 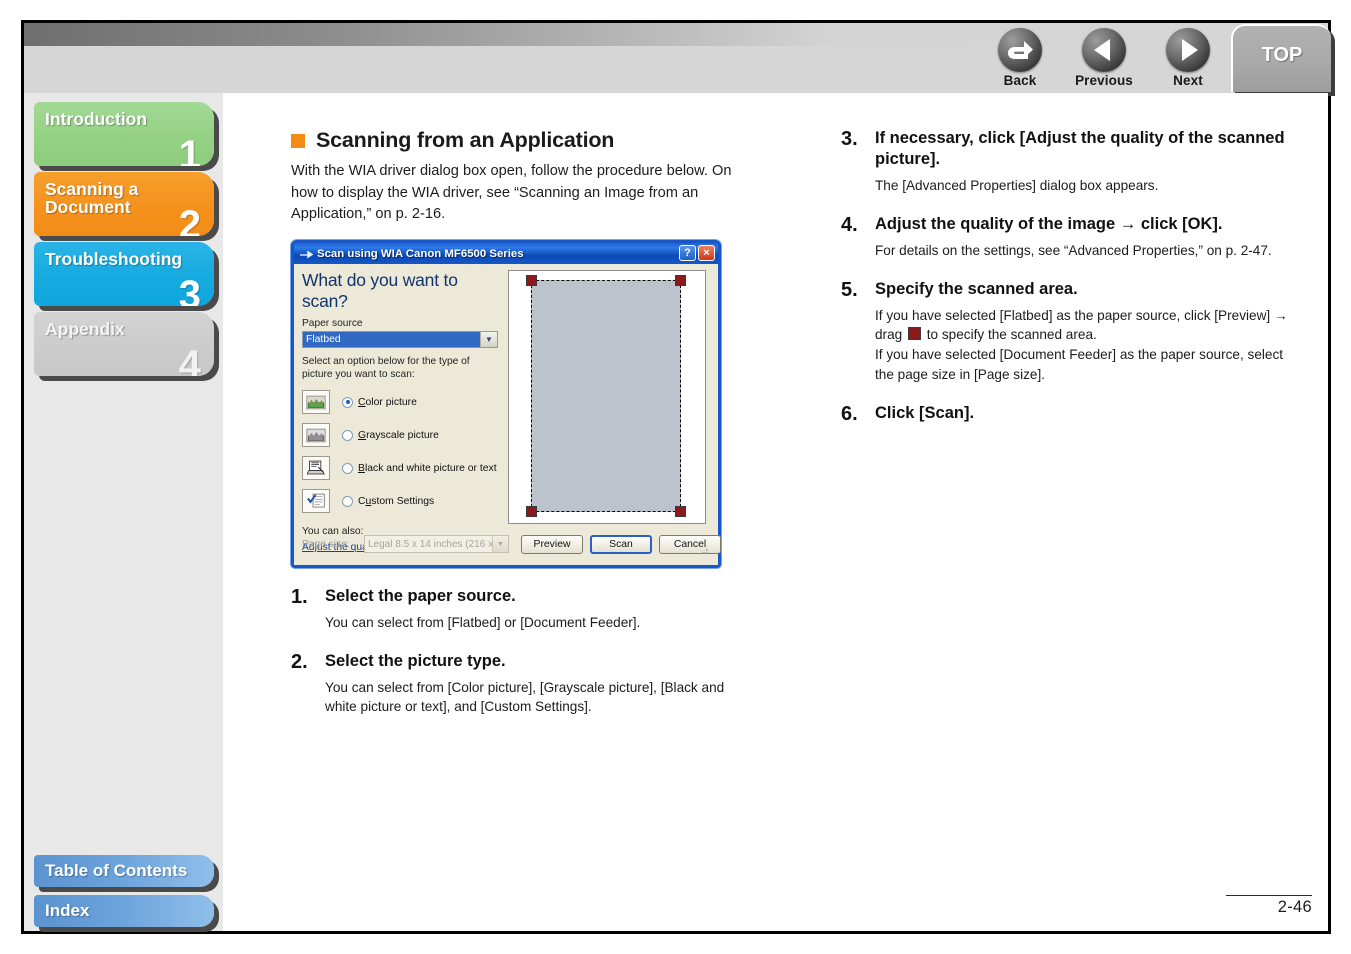 What do you see at coordinates (420, 596) in the screenshot?
I see `step-title: Select the paper source.` at bounding box center [420, 596].